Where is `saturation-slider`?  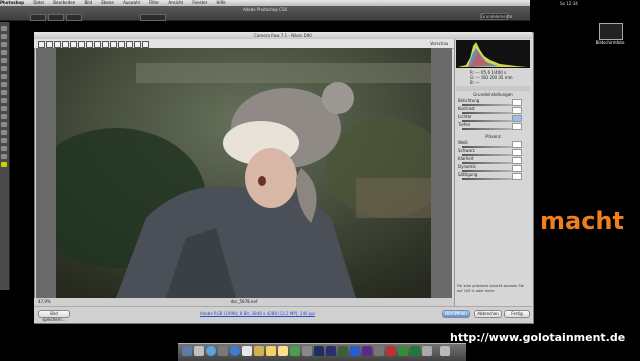 saturation-slider is located at coordinates (489, 179).